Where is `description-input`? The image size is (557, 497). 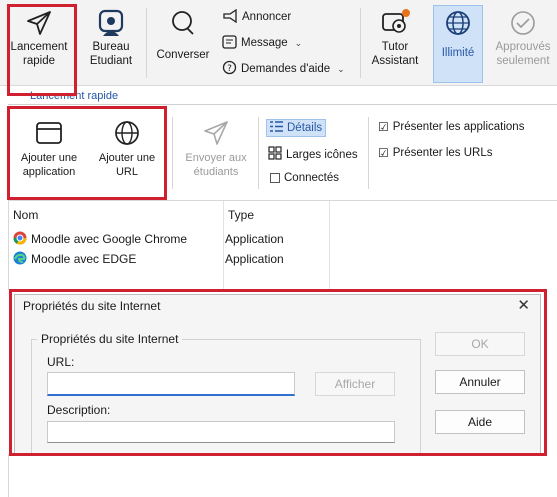 description-input is located at coordinates (221, 432).